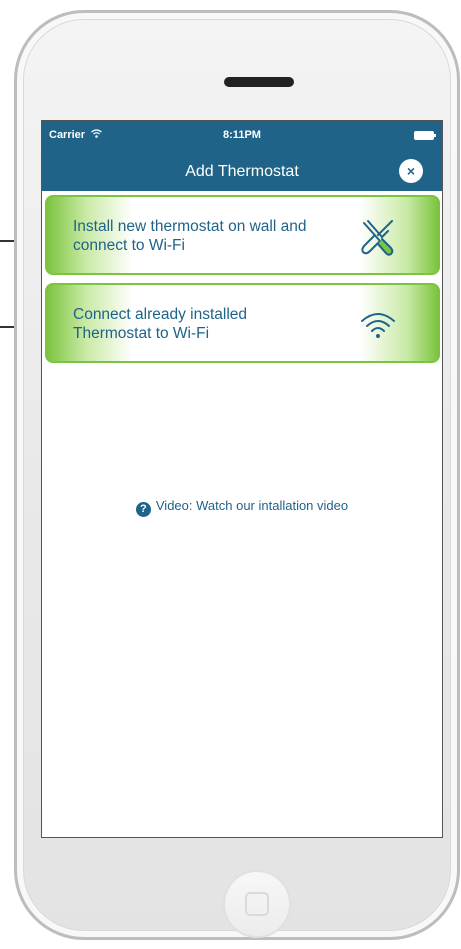  I want to click on tools-icon, so click(378, 237).